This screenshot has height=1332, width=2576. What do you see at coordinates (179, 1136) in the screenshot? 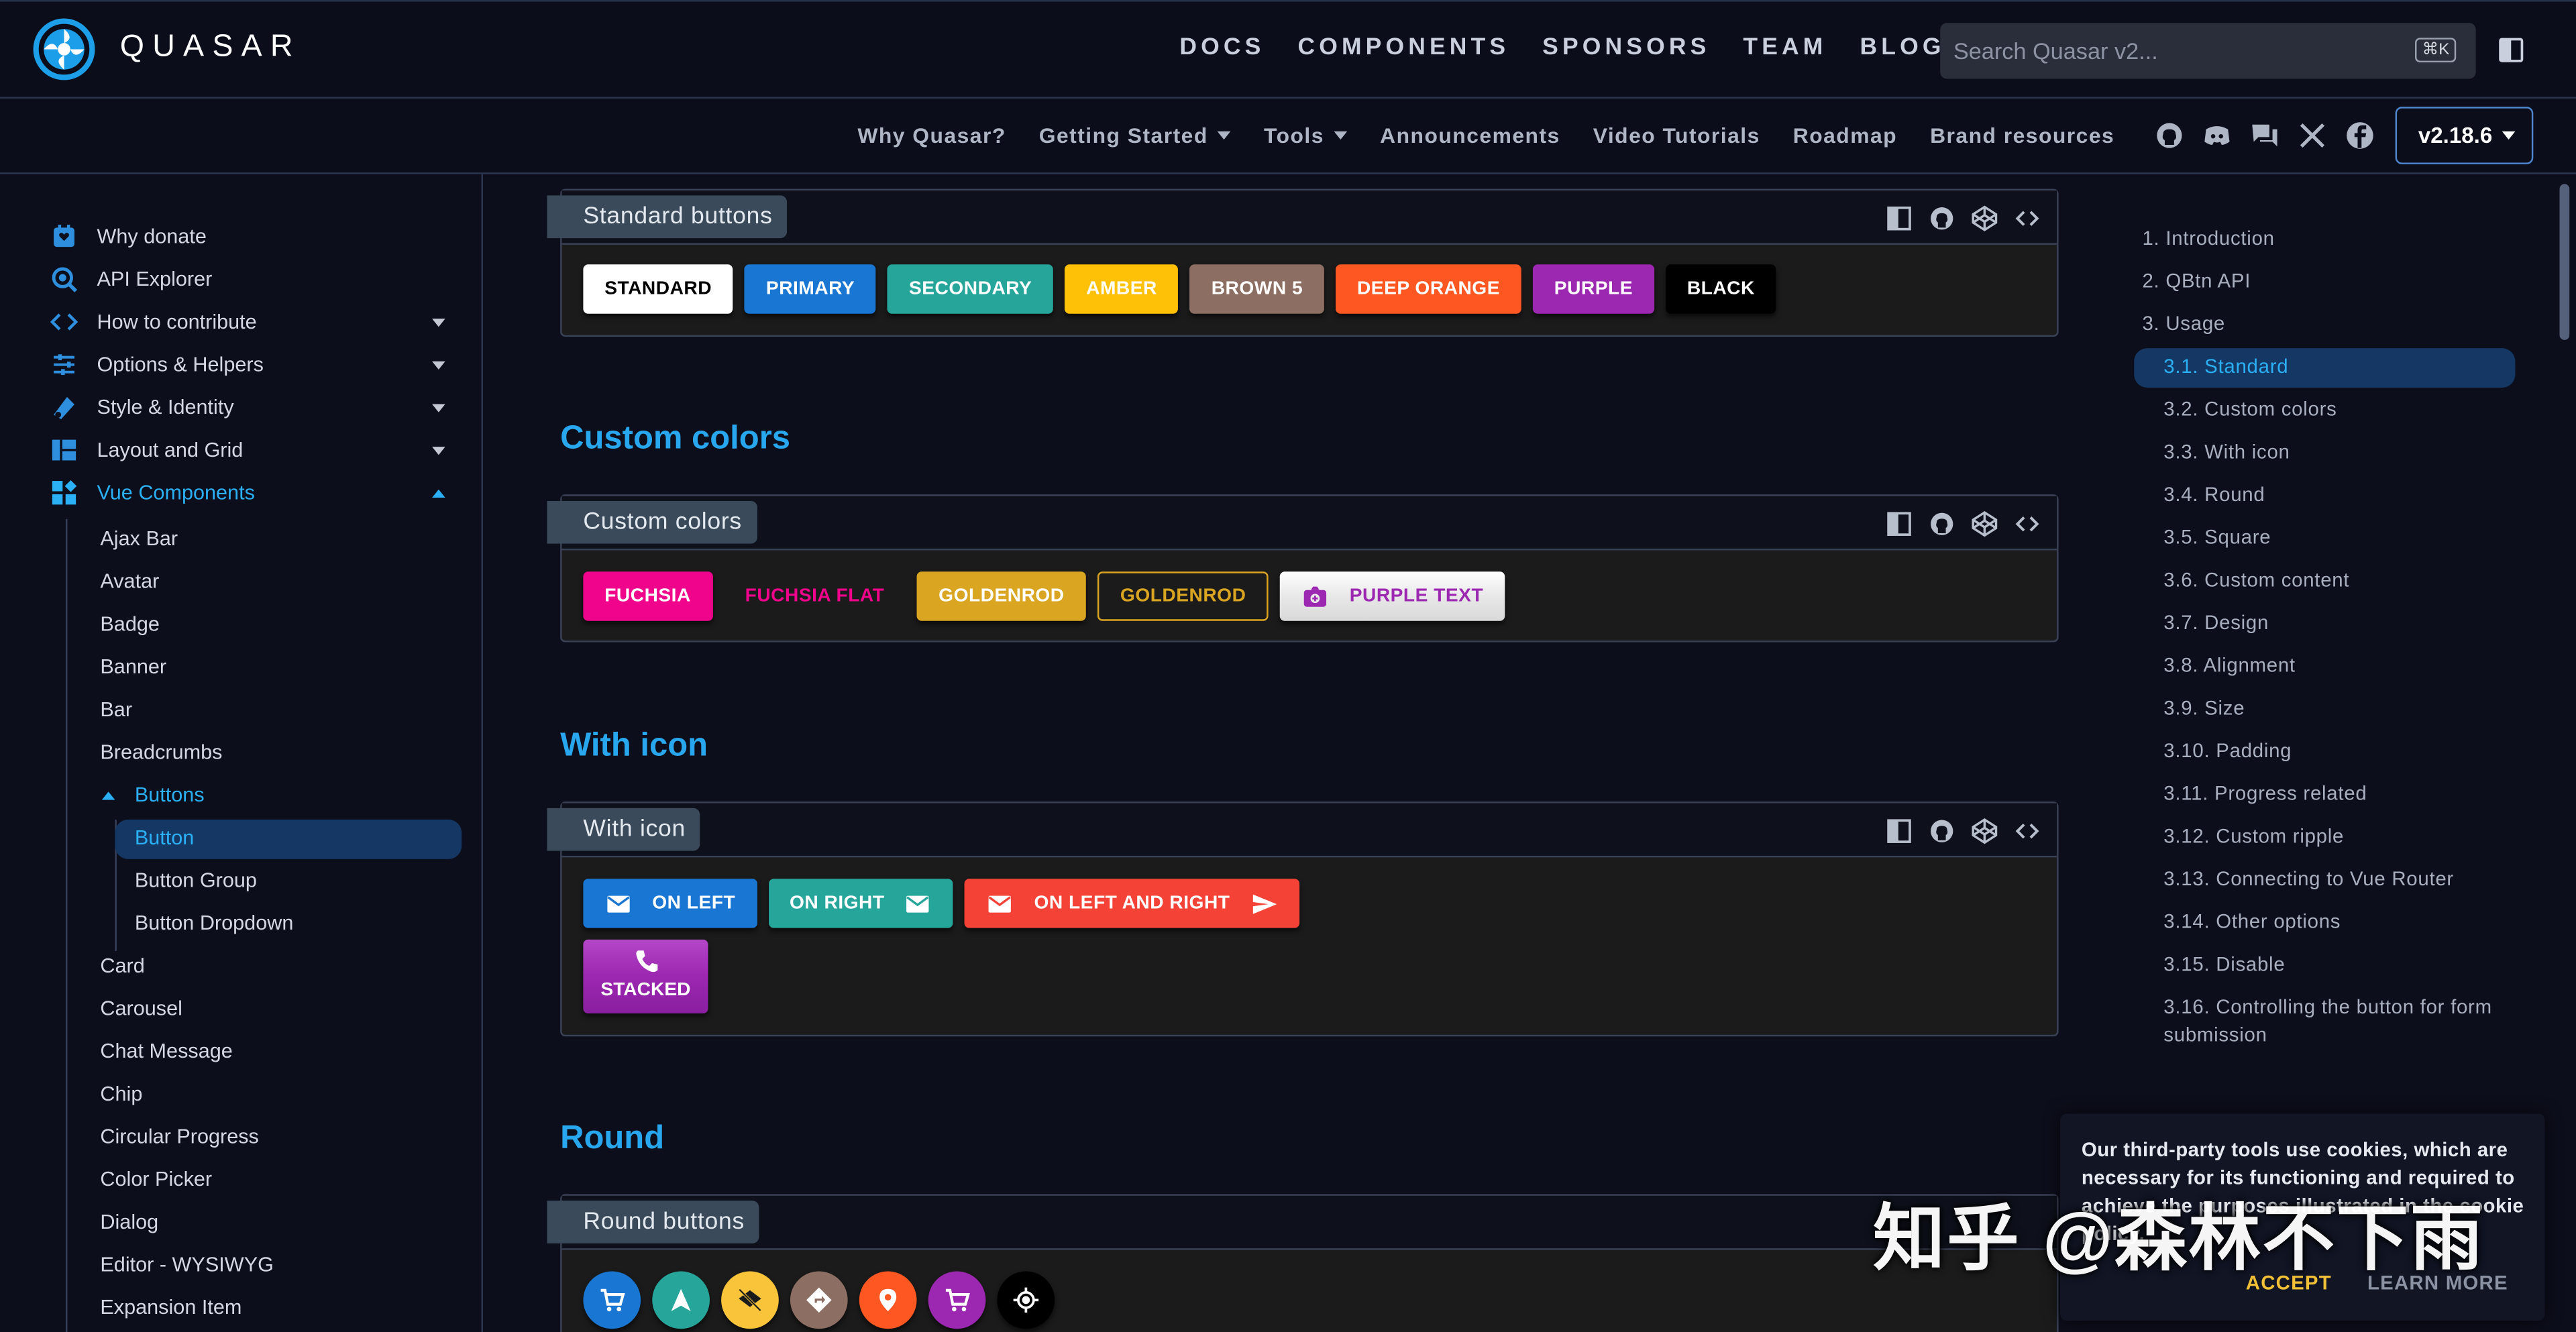
I see `sidebar-subitem: Circular Progress` at bounding box center [179, 1136].